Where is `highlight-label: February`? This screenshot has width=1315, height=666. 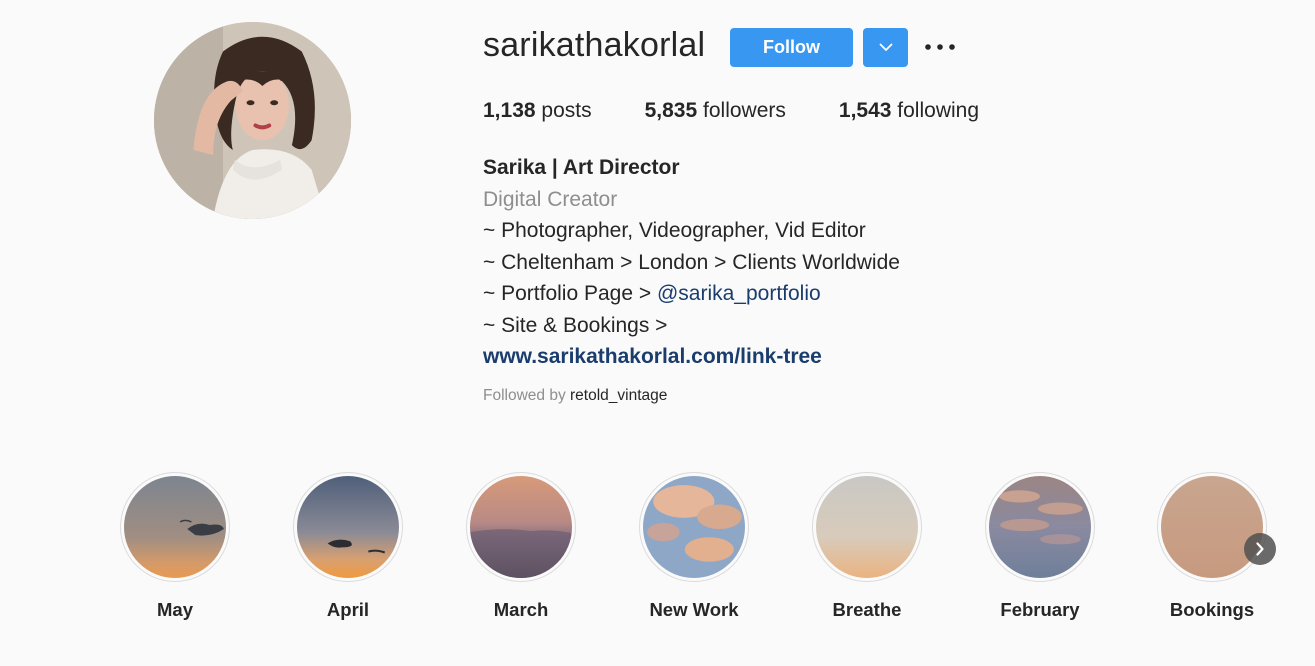
highlight-label: February is located at coordinates (1040, 609).